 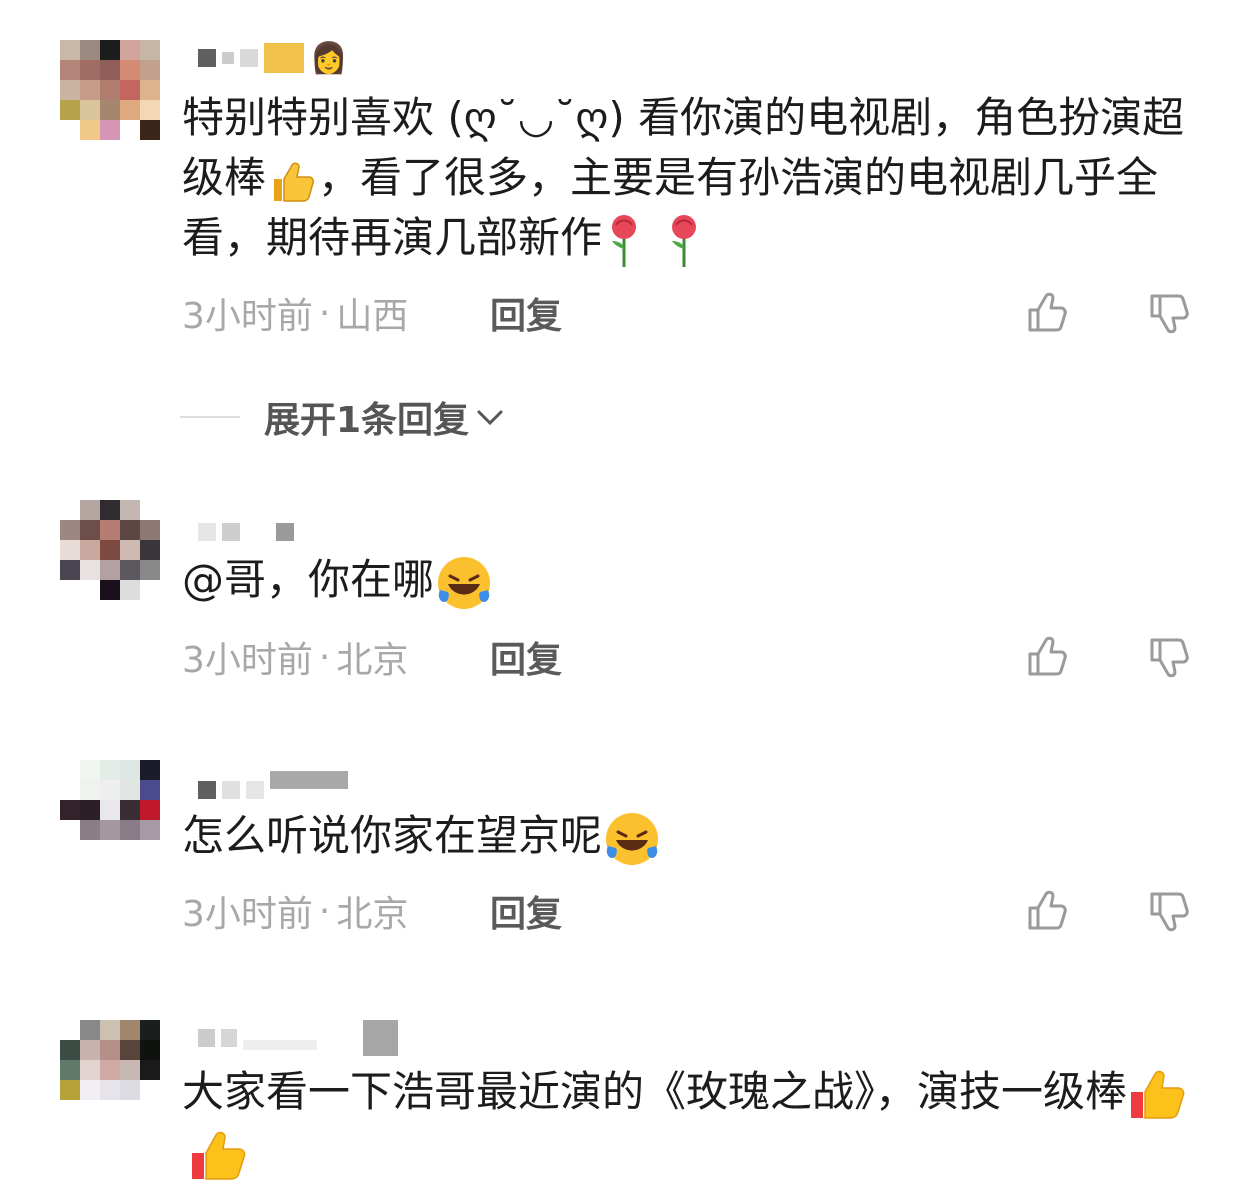 I want to click on person-emoji: 👩, so click(x=329, y=58).